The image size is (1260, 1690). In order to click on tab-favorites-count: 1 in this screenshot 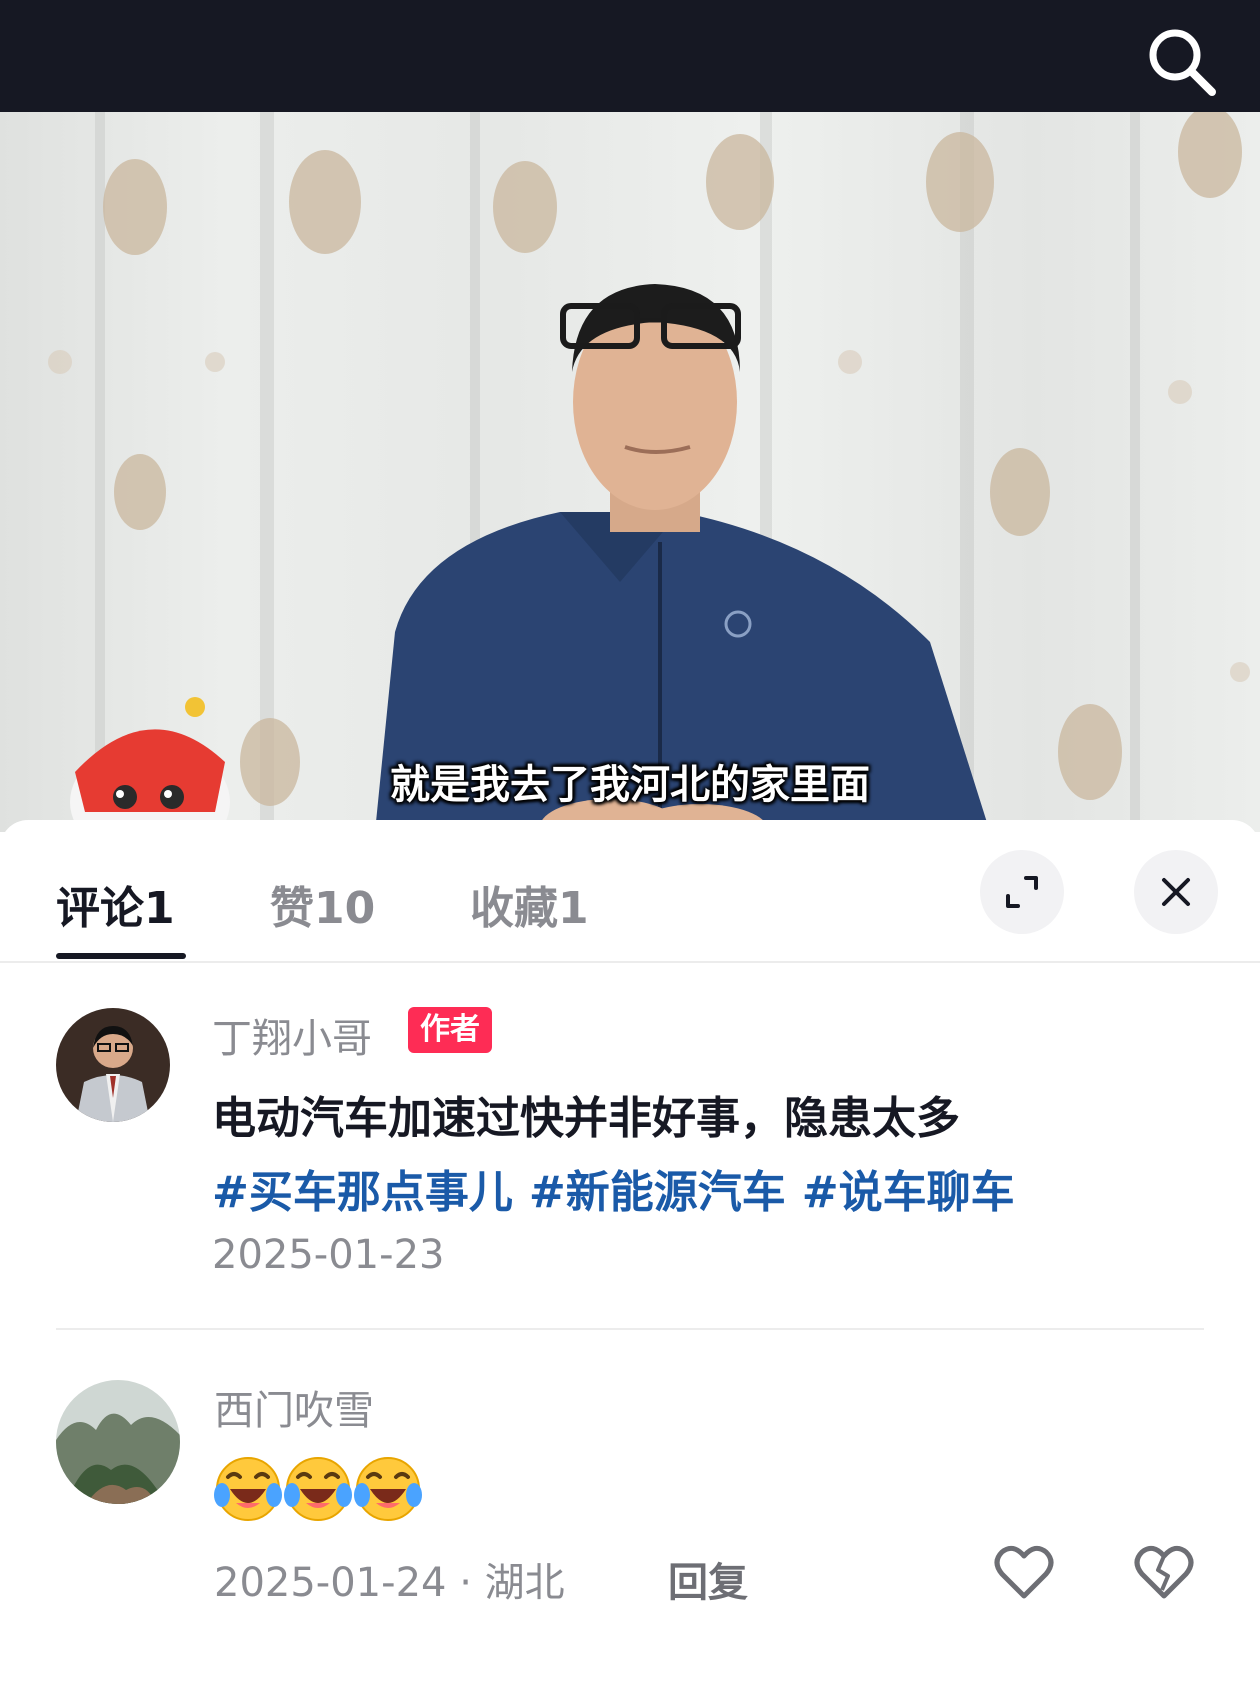, I will do `click(573, 908)`.